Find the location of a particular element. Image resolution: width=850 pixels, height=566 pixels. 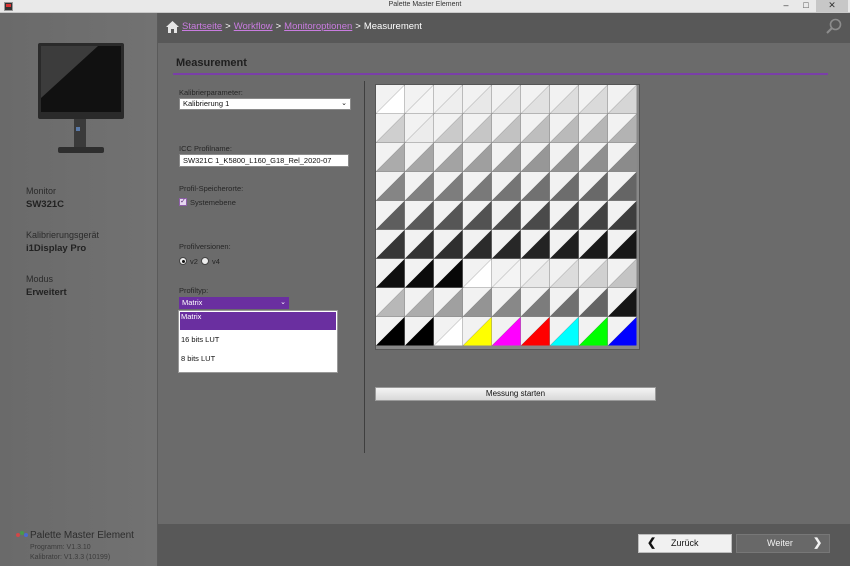

title-bar: Palette Master Element – □ ✕ is located at coordinates (425, 6).